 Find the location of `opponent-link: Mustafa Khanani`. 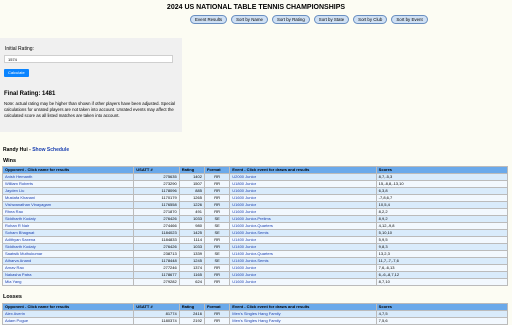

opponent-link: Mustafa Khanani is located at coordinates (20, 197).